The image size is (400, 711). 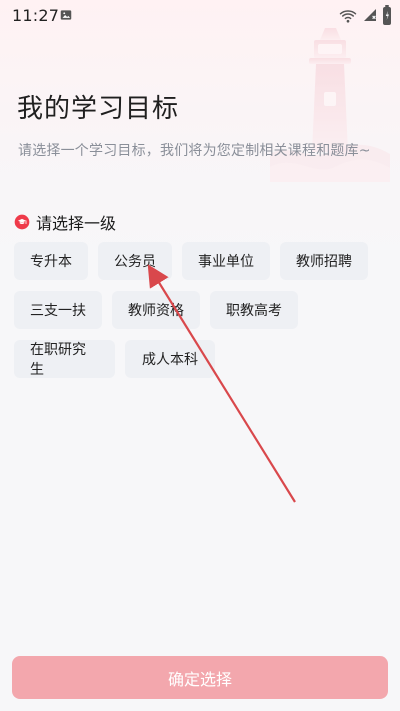 What do you see at coordinates (170, 359) in the screenshot?
I see `chip-chengrenbenke: 成人本科` at bounding box center [170, 359].